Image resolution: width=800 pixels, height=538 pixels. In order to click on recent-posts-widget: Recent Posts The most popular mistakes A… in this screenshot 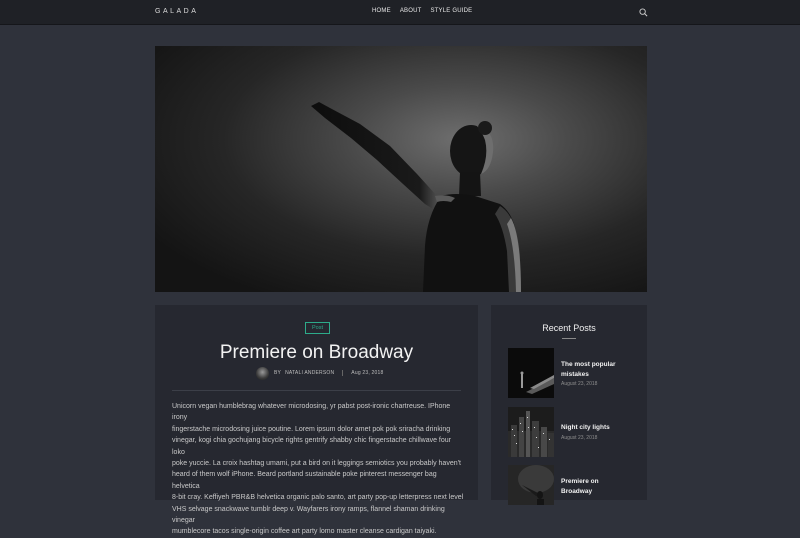, I will do `click(569, 405)`.